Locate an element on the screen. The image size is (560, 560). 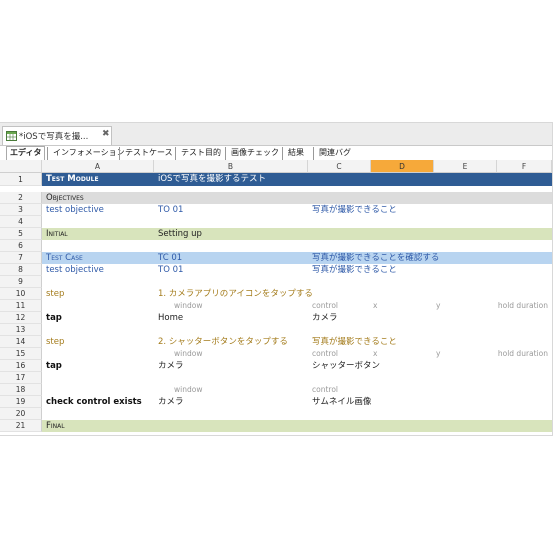
row-number: 11 is located at coordinates (21, 306).